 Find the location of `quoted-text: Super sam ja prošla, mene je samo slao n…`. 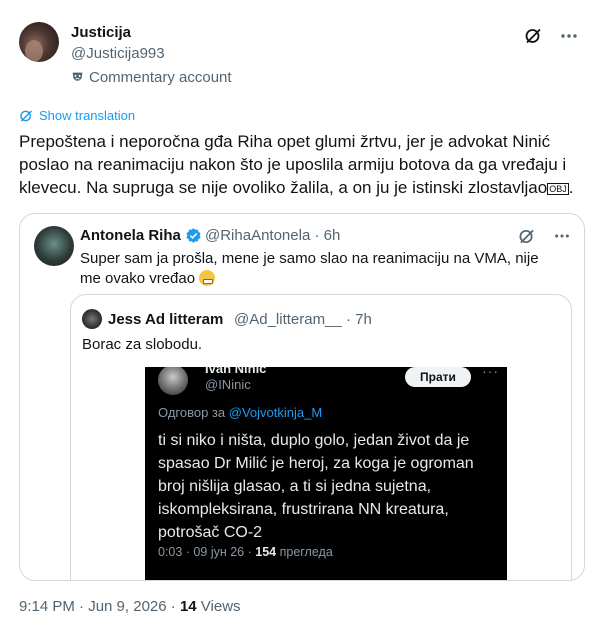

quoted-text: Super sam ja prošla, mene je samo slao n… is located at coordinates (315, 269).